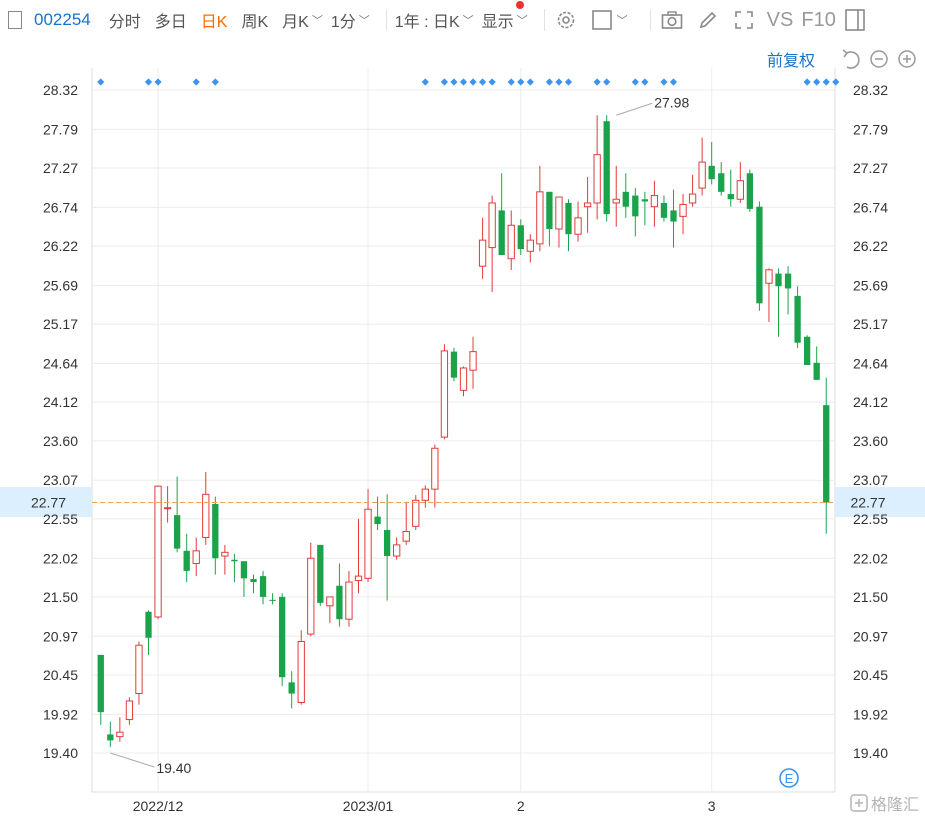 This screenshot has width=925, height=819. Describe the element at coordinates (468, 82) in the screenshot. I see `event-markers` at that location.